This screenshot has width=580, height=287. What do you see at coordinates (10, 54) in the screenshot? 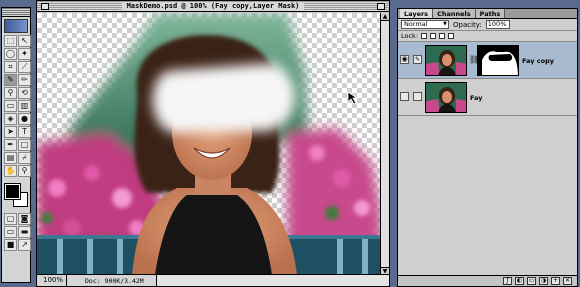
I see `lasso-icon: ◯` at bounding box center [10, 54].